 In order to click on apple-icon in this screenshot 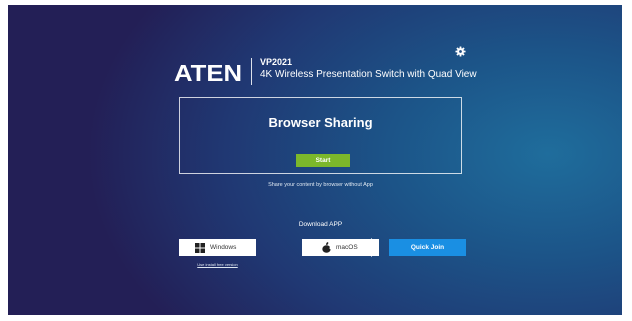, I will do `click(327, 247)`.